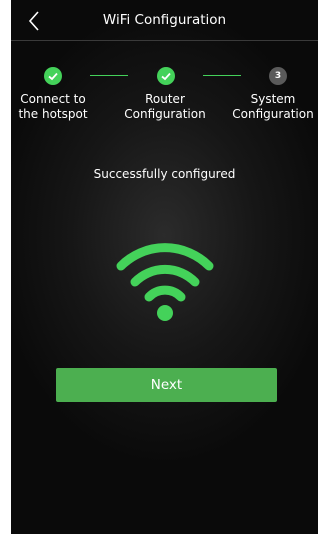 The height and width of the screenshot is (534, 322). Describe the element at coordinates (165, 106) in the screenshot. I see `step-2-label: Router Configuration` at that location.